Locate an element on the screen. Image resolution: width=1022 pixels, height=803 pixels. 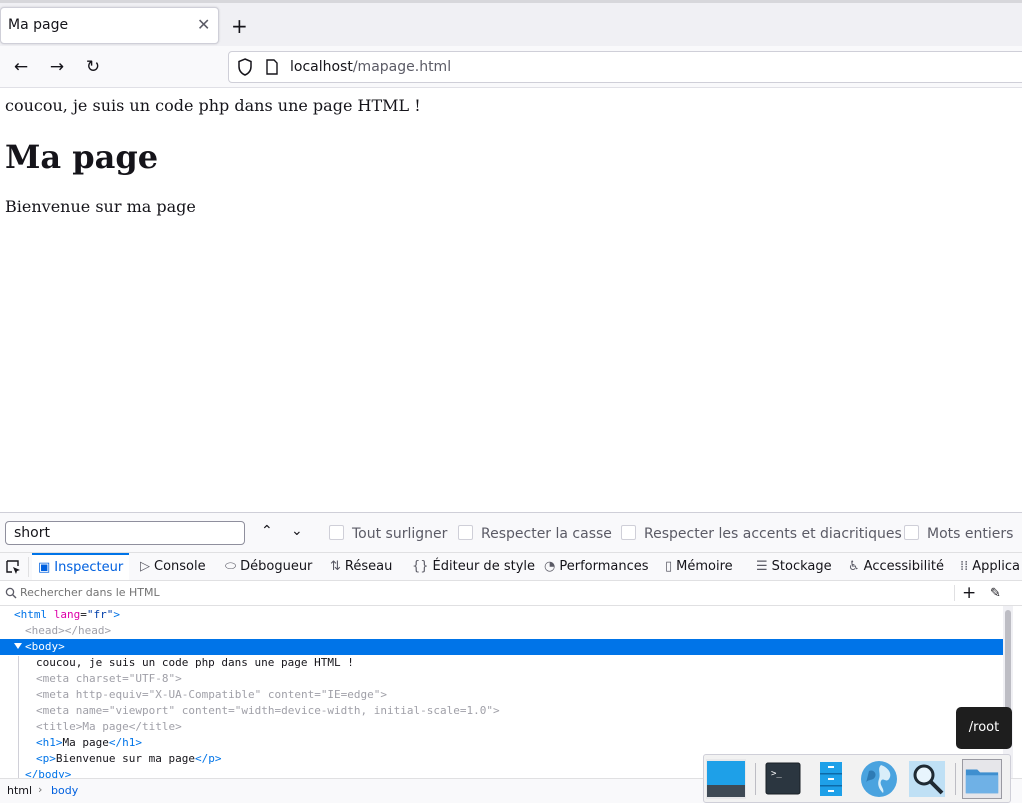
tab-label: Console is located at coordinates (180, 566).